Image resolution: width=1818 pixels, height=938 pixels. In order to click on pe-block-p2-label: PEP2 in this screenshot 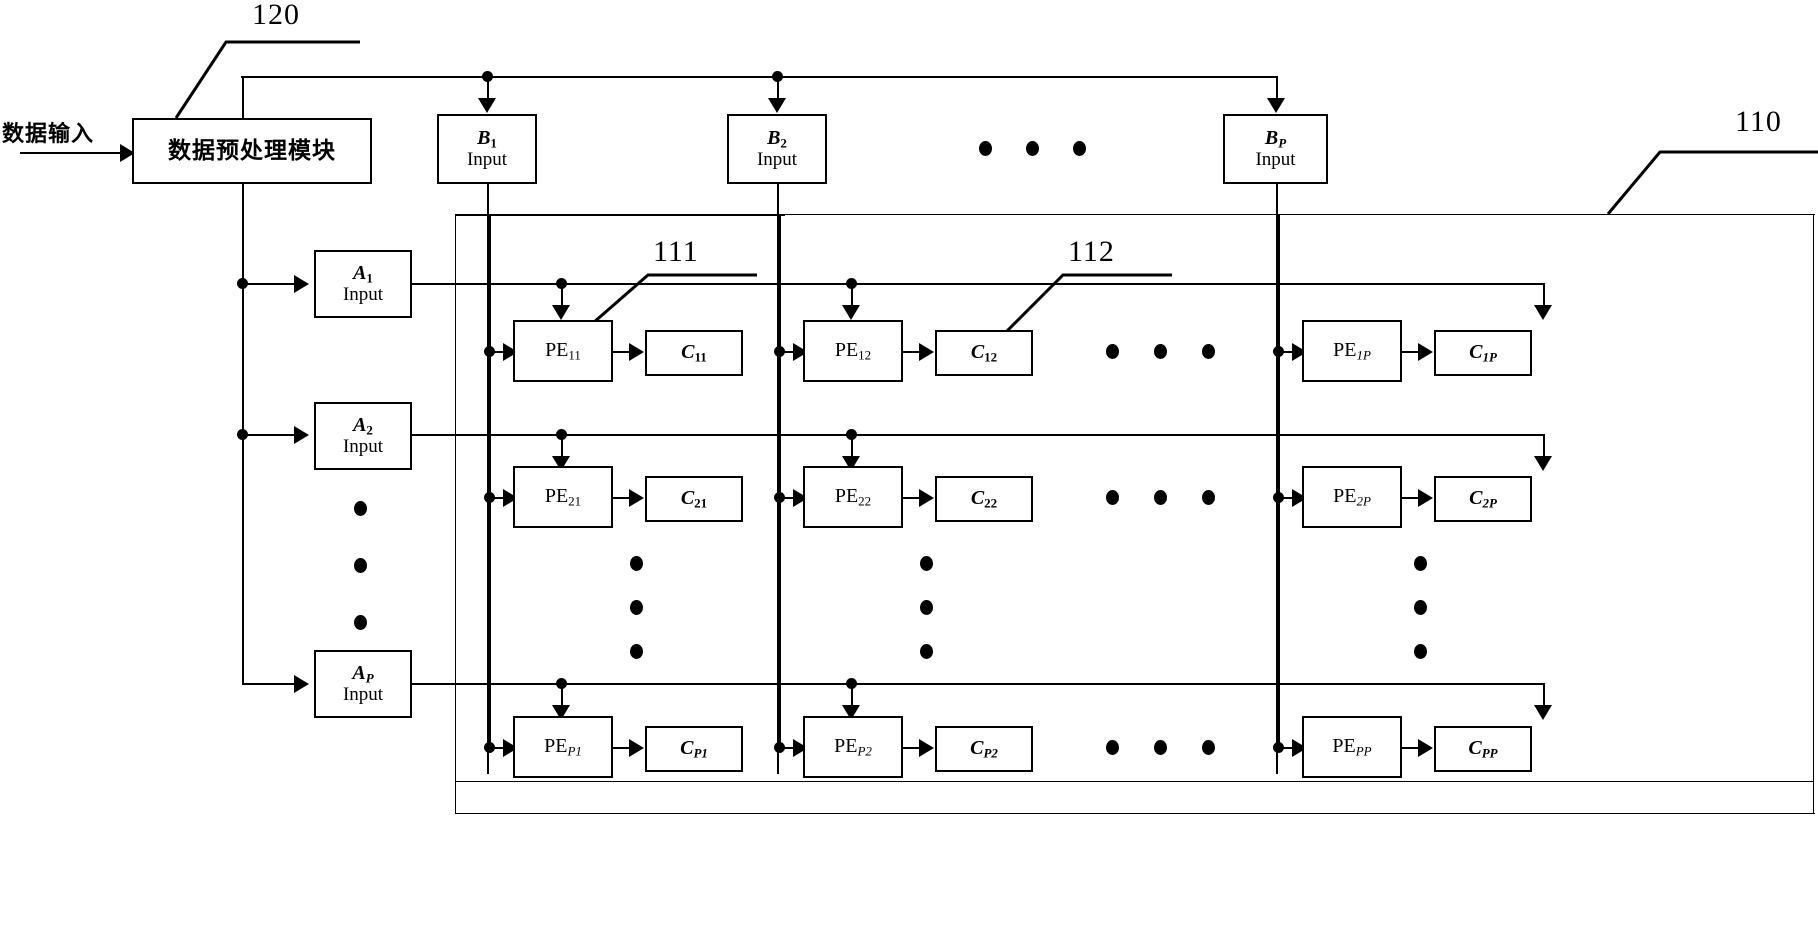, I will do `click(853, 746)`.